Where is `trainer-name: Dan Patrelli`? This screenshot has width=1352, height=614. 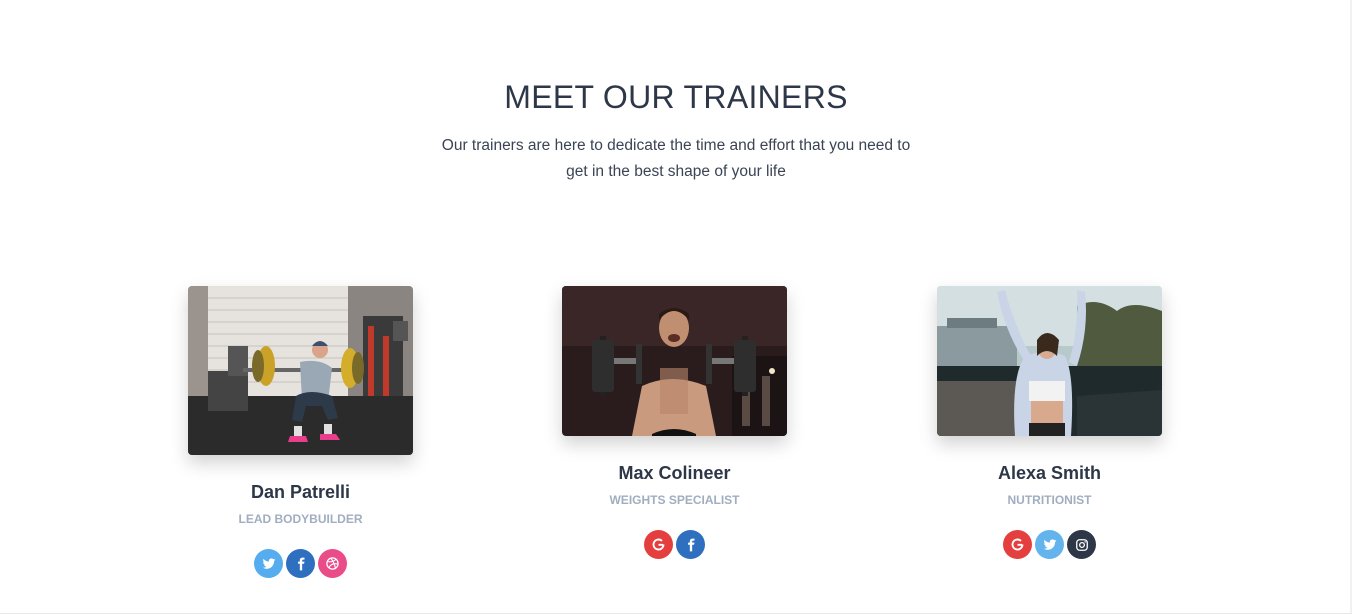
trainer-name: Dan Patrelli is located at coordinates (300, 492).